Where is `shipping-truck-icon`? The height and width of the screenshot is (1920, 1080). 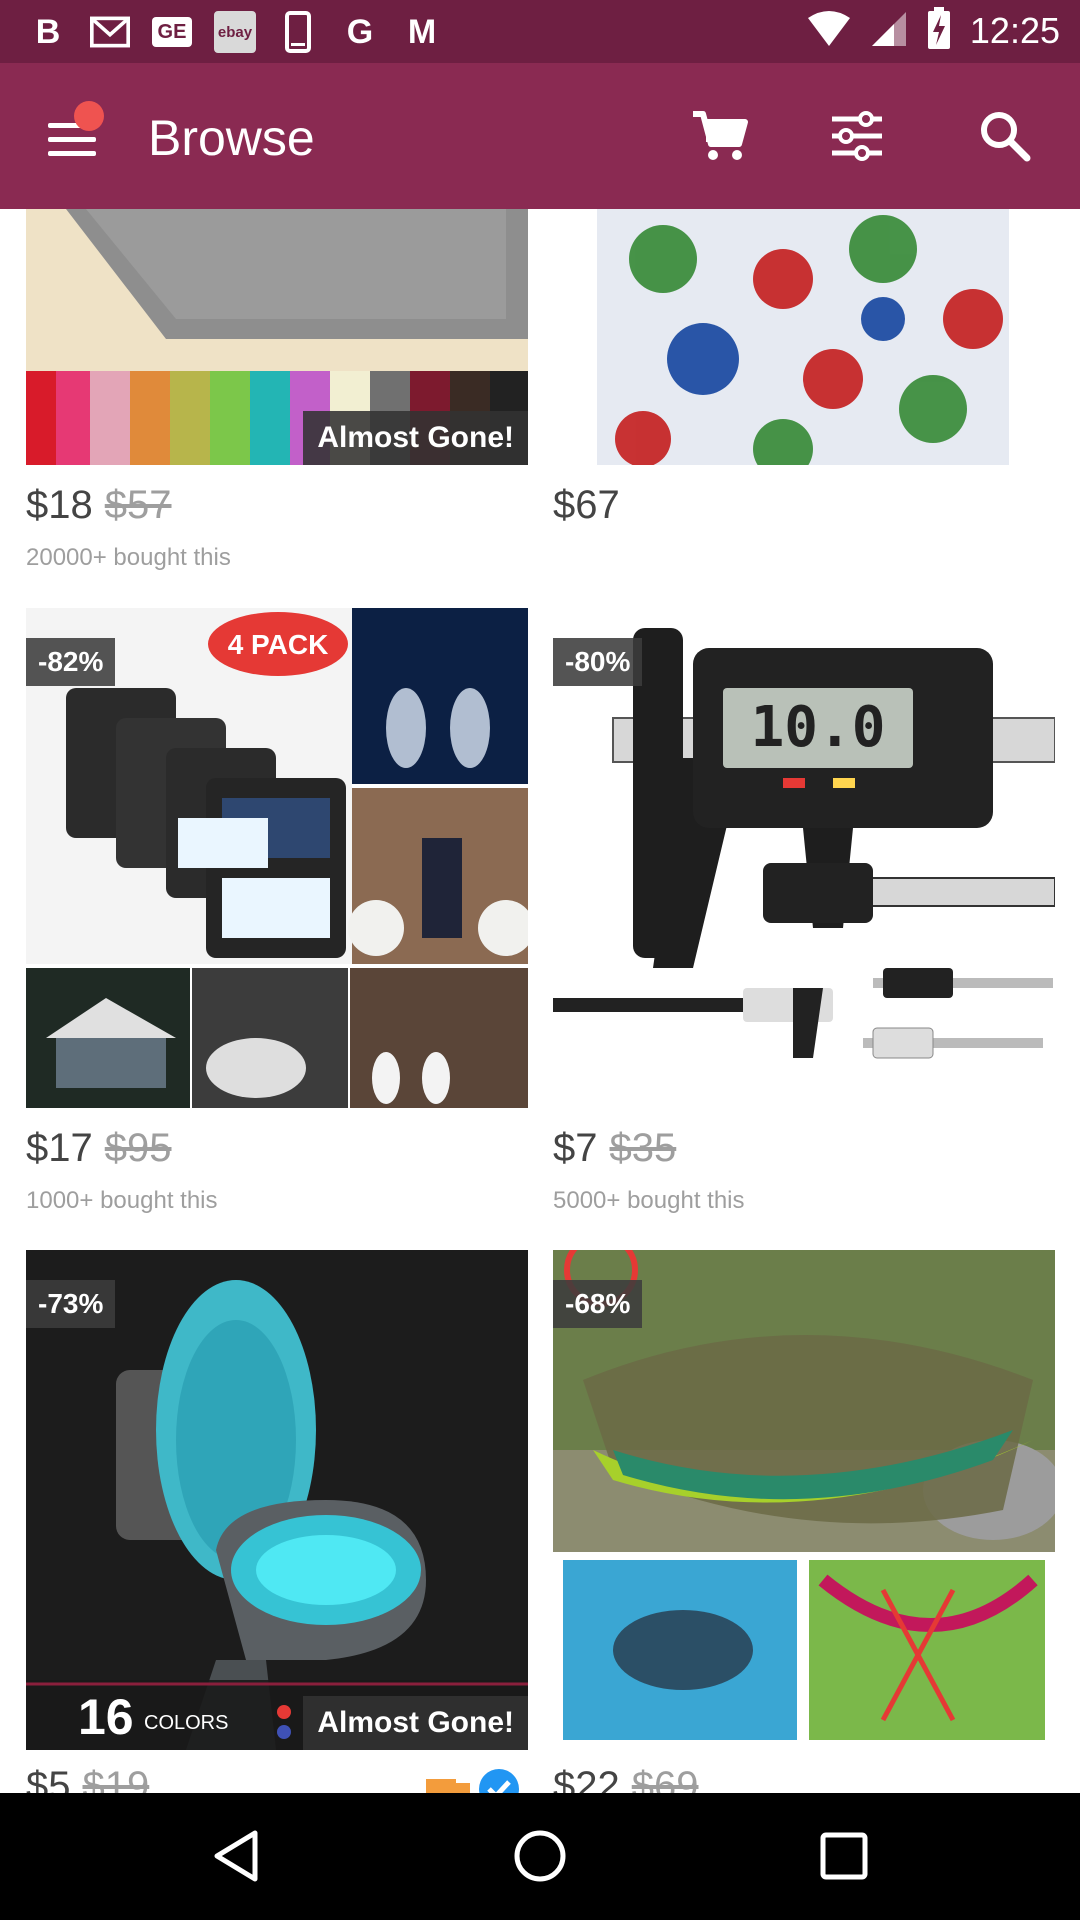
shipping-truck-icon is located at coordinates (450, 1780).